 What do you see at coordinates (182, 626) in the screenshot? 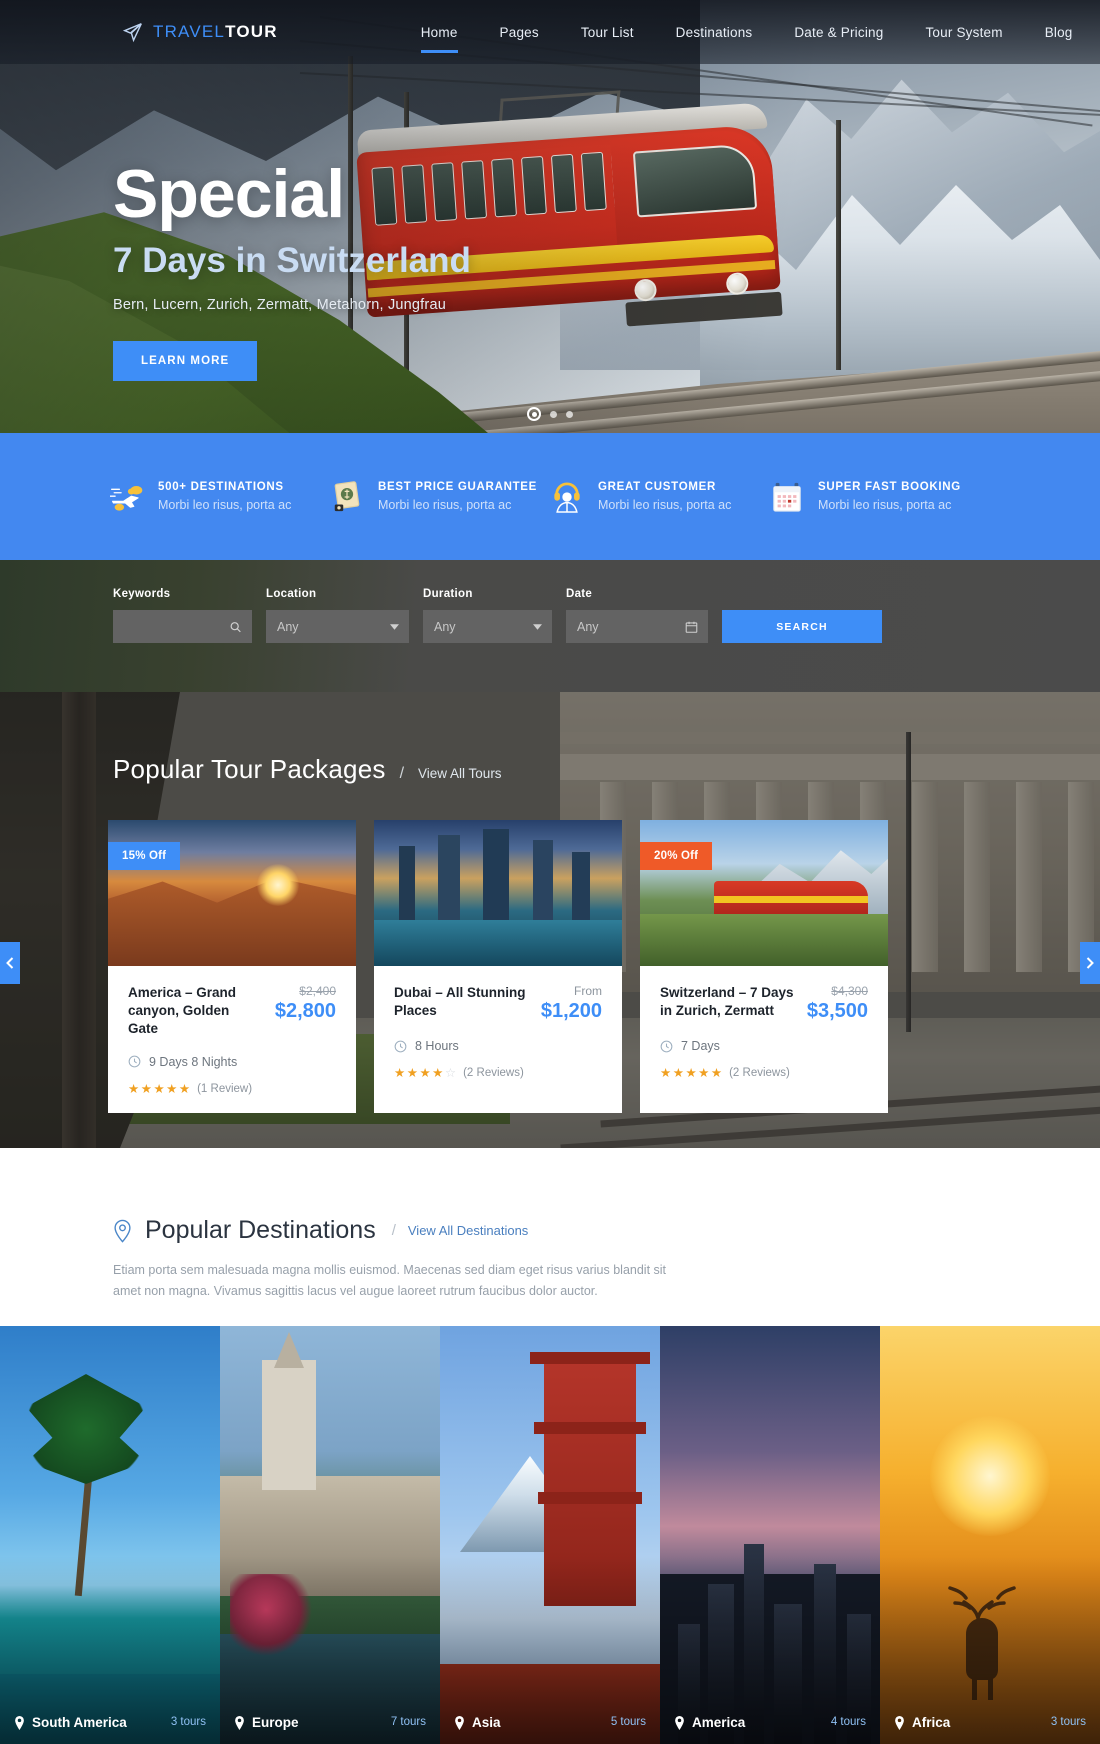
I see `search-input` at bounding box center [182, 626].